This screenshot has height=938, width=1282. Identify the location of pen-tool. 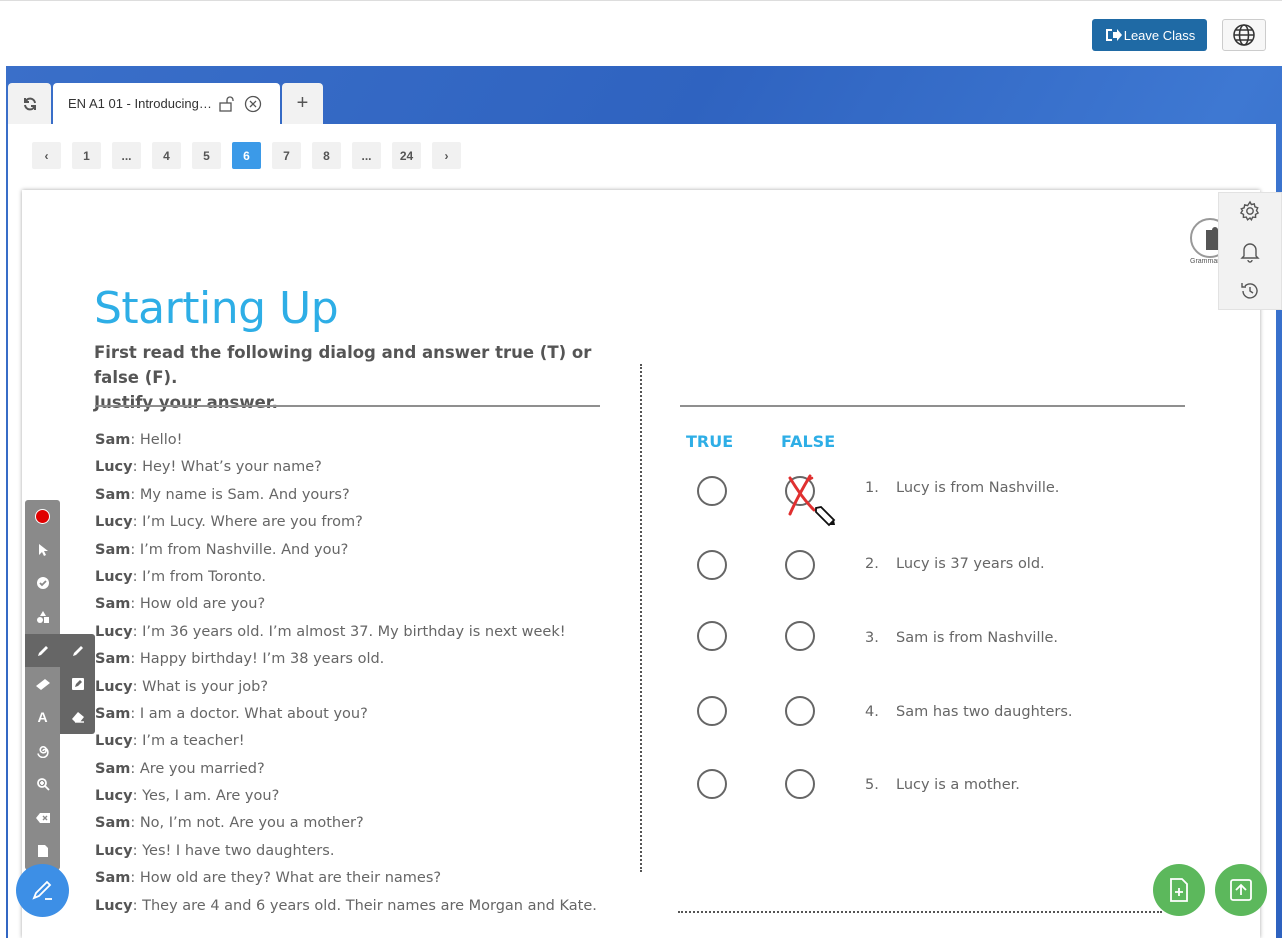
(77, 650).